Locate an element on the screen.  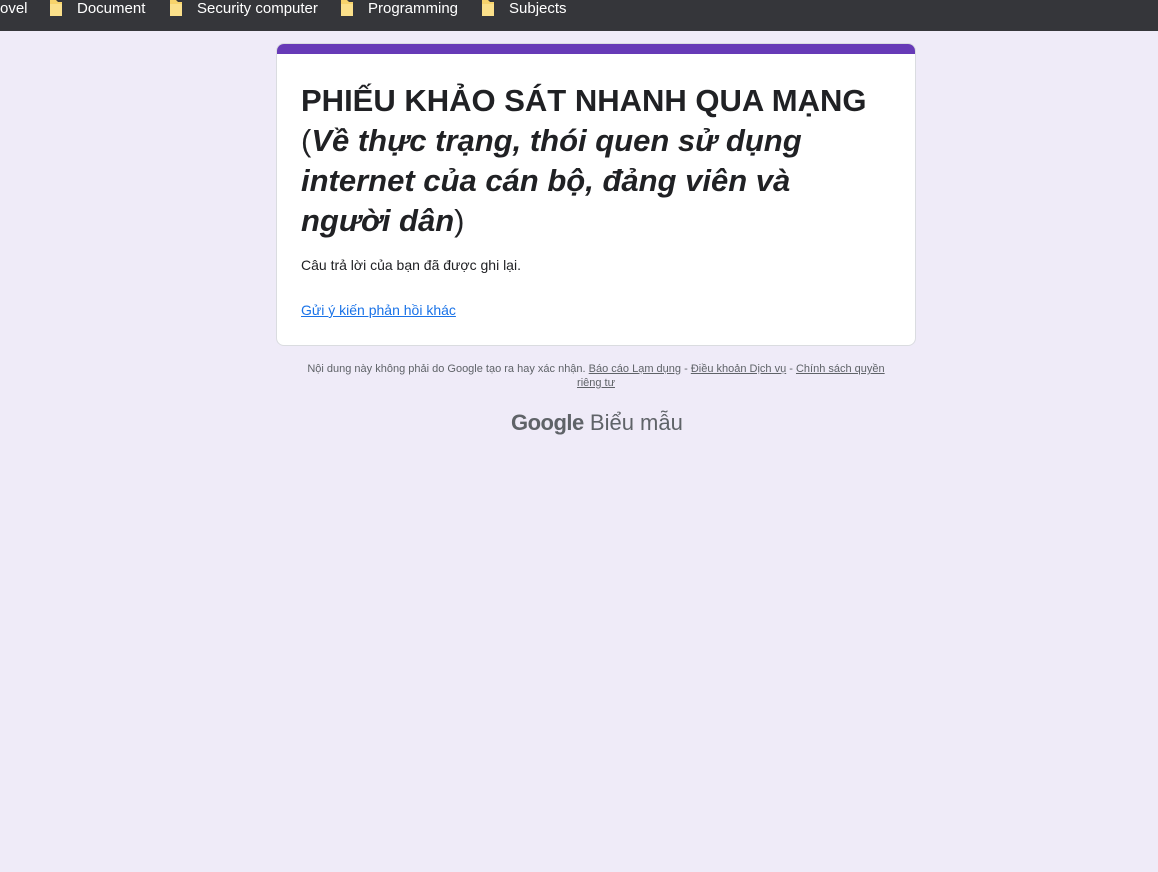
confirmation-message: Câu trả lời của bạn đã được ghi lại. is located at coordinates (411, 265).